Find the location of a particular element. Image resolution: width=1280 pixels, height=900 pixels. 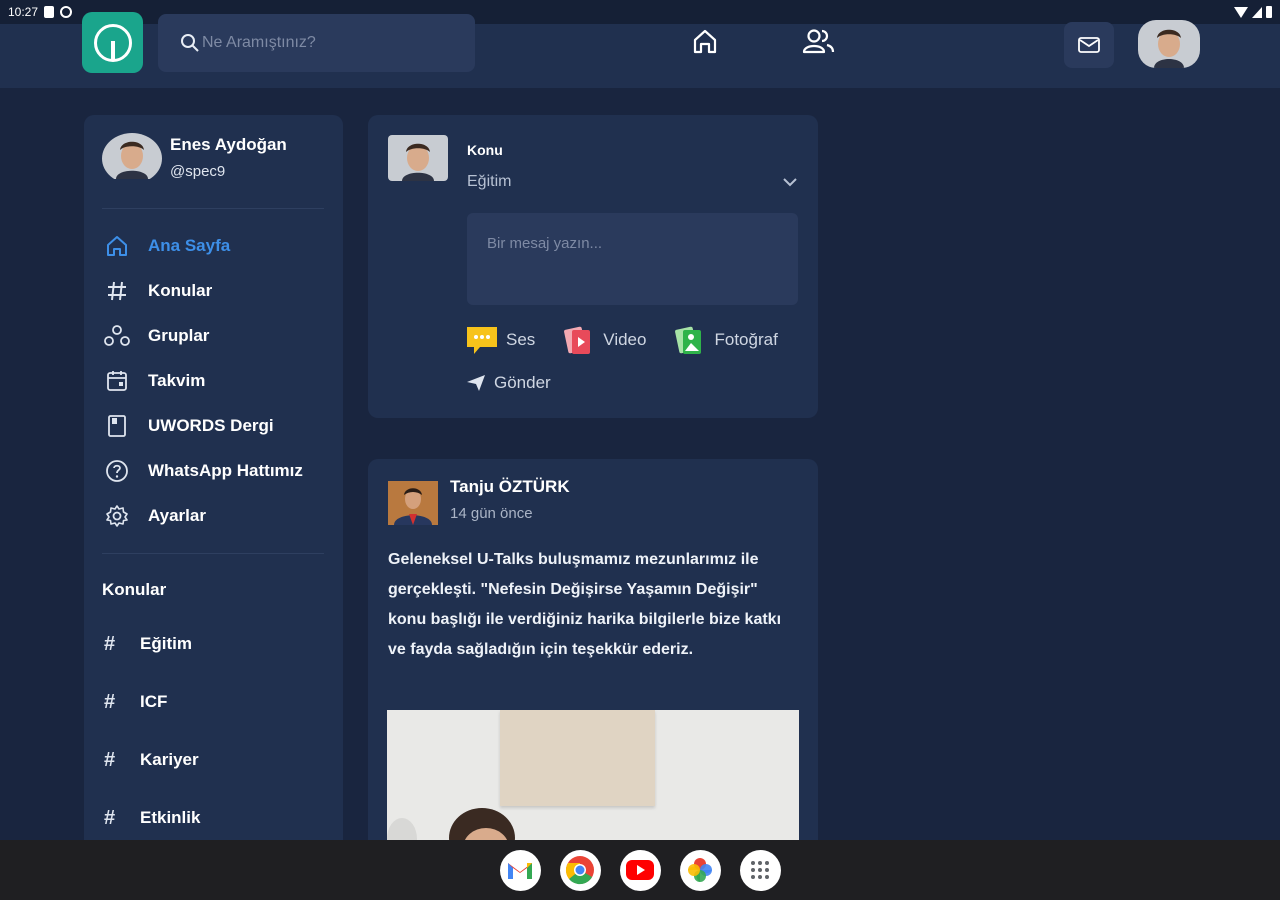

send-label: Gönder is located at coordinates (522, 382).